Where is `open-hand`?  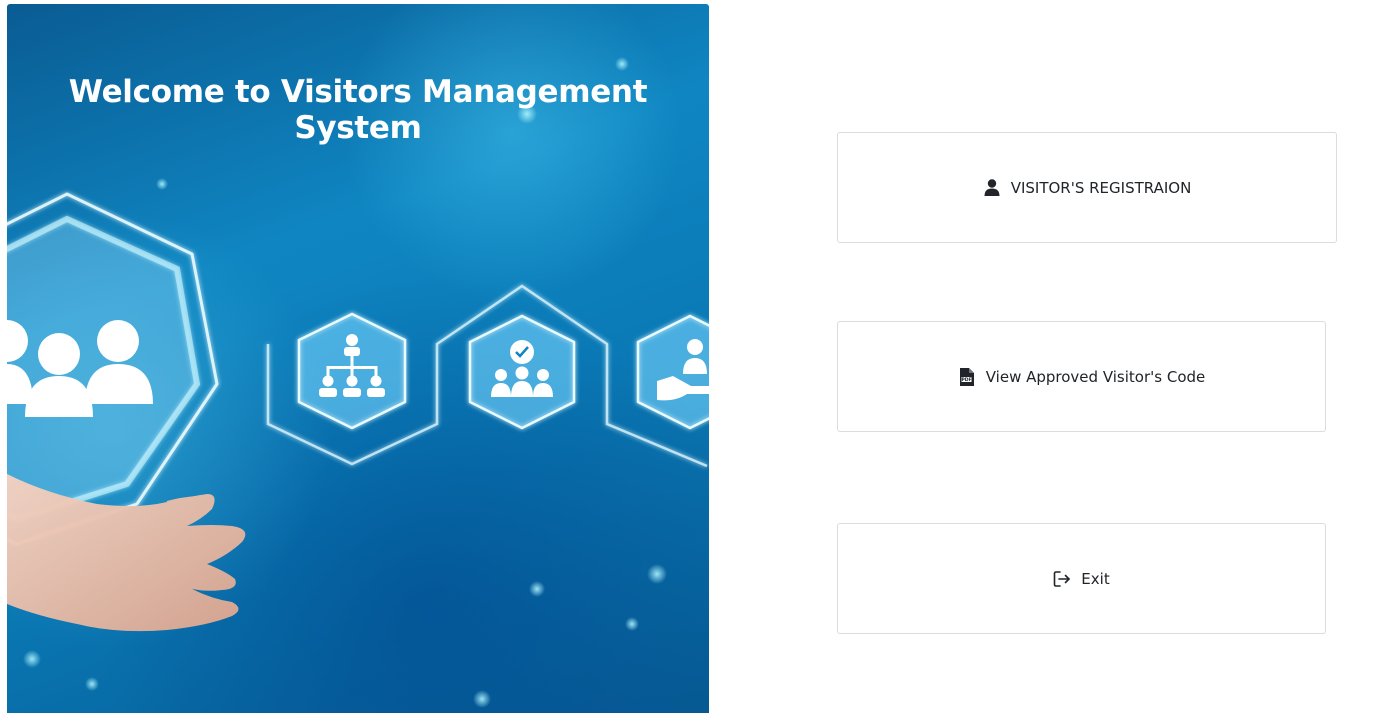 open-hand is located at coordinates (126, 553).